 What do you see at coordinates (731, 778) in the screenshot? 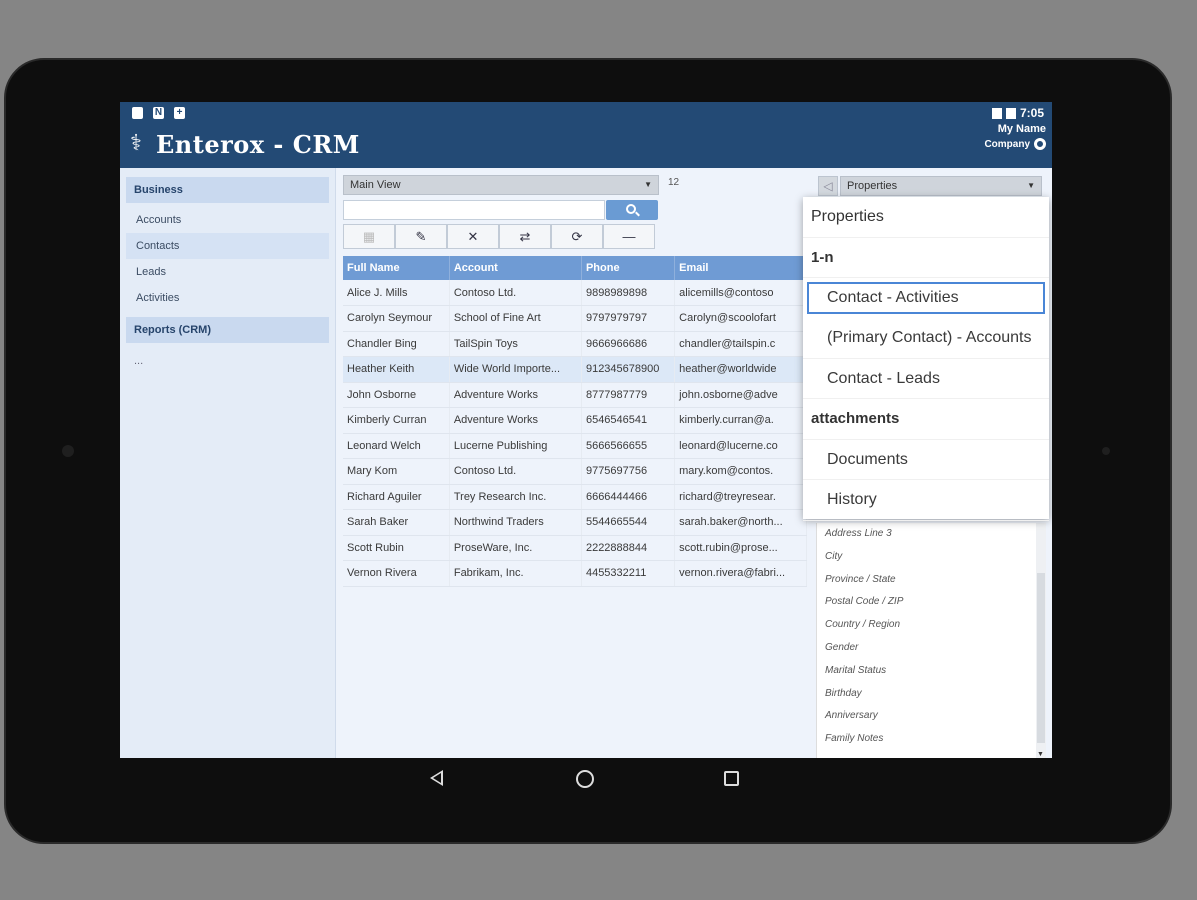
I see `recents-nav-icon` at bounding box center [731, 778].